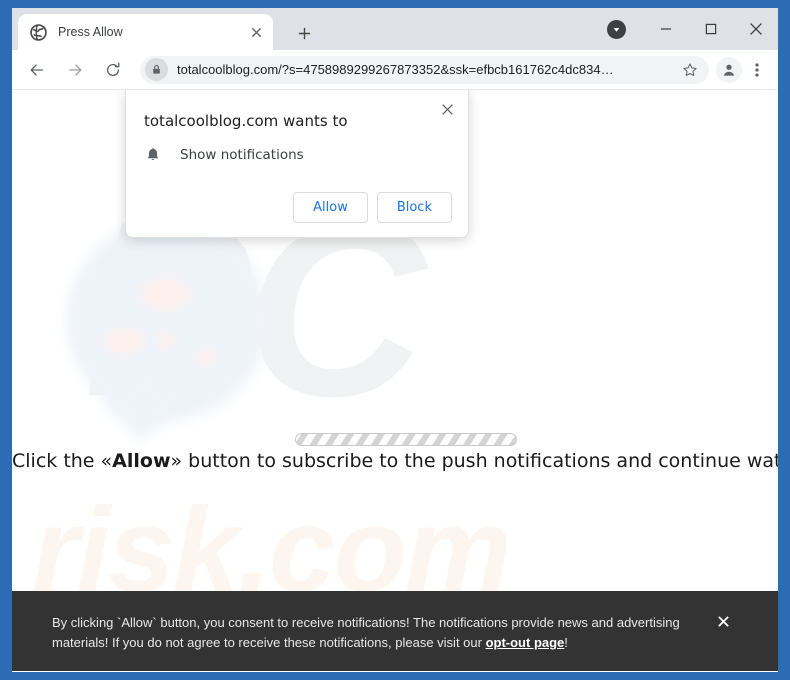  I want to click on banner-close-icon, so click(723, 622).